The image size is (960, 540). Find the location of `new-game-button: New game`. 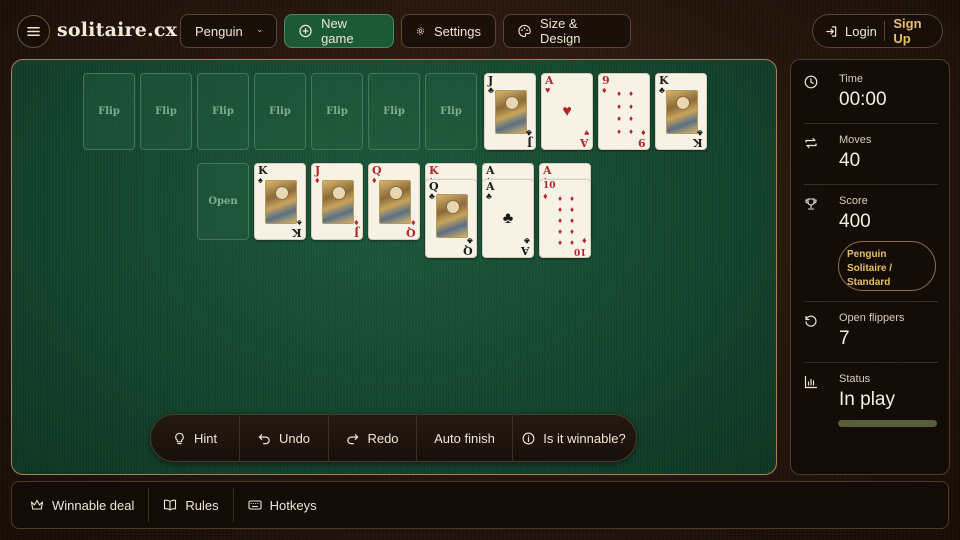

new-game-button: New game is located at coordinates (339, 31).